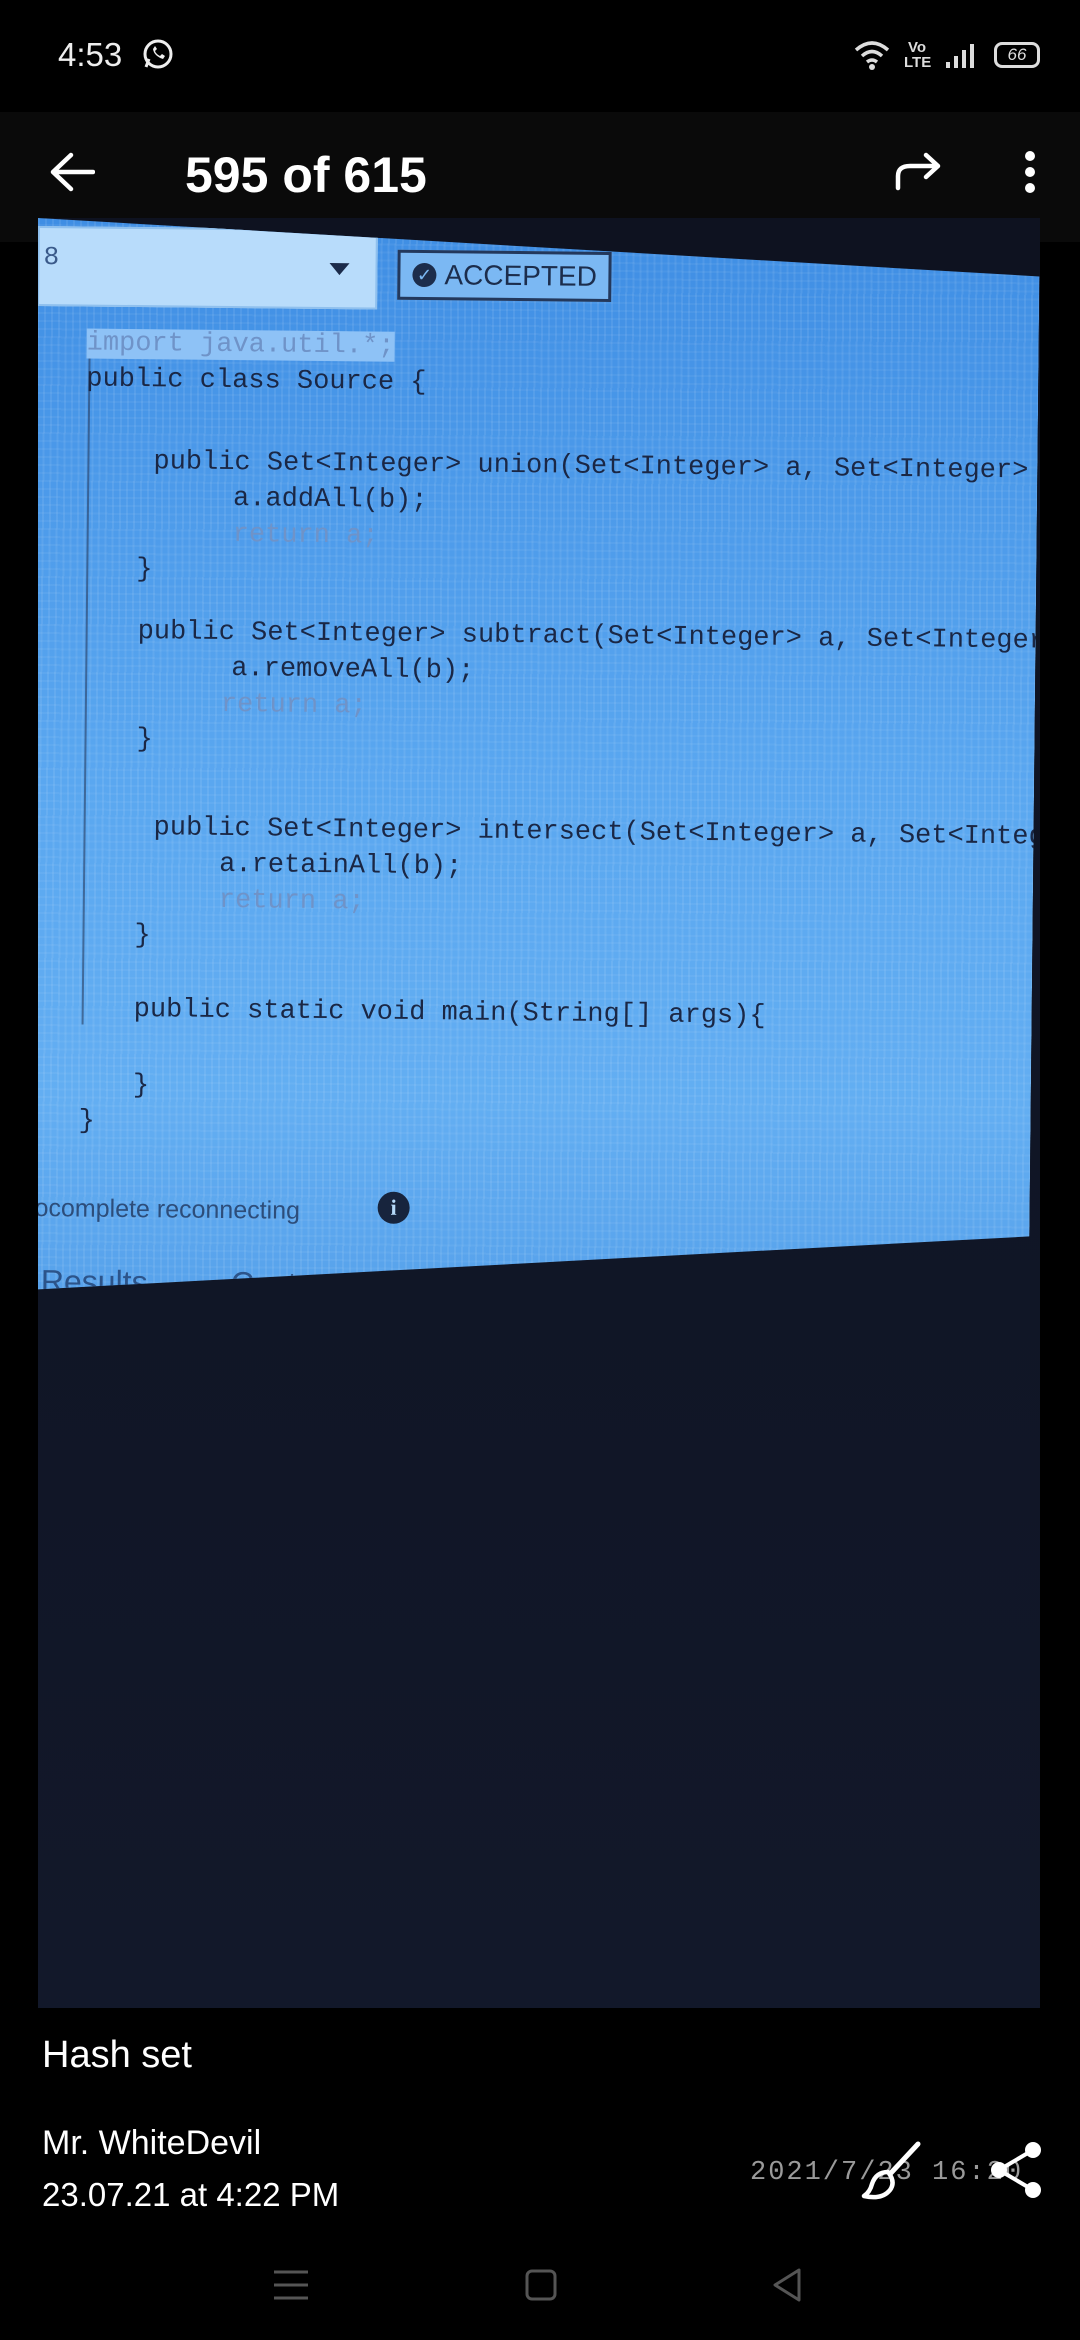 This screenshot has height=2340, width=1080. Describe the element at coordinates (521, 275) in the screenshot. I see `accepted-label: ACCEPTED` at that location.